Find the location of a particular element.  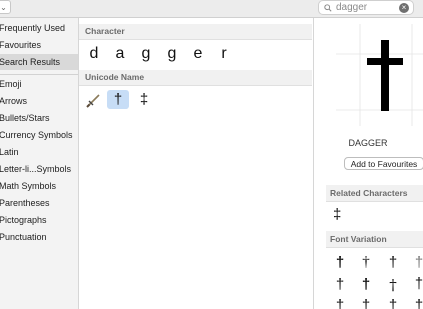

add-to-favourites-button: Add to Favourites is located at coordinates (383, 163).